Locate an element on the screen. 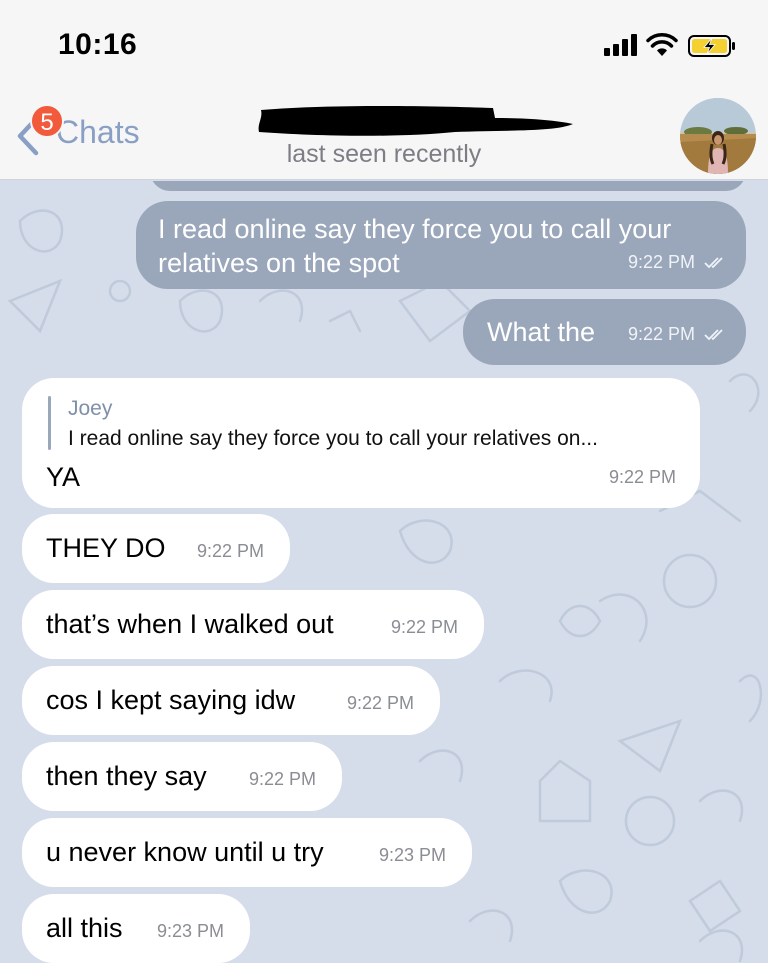  message-bubble-incoming: u never know until u try 9:23 PM is located at coordinates (247, 852).